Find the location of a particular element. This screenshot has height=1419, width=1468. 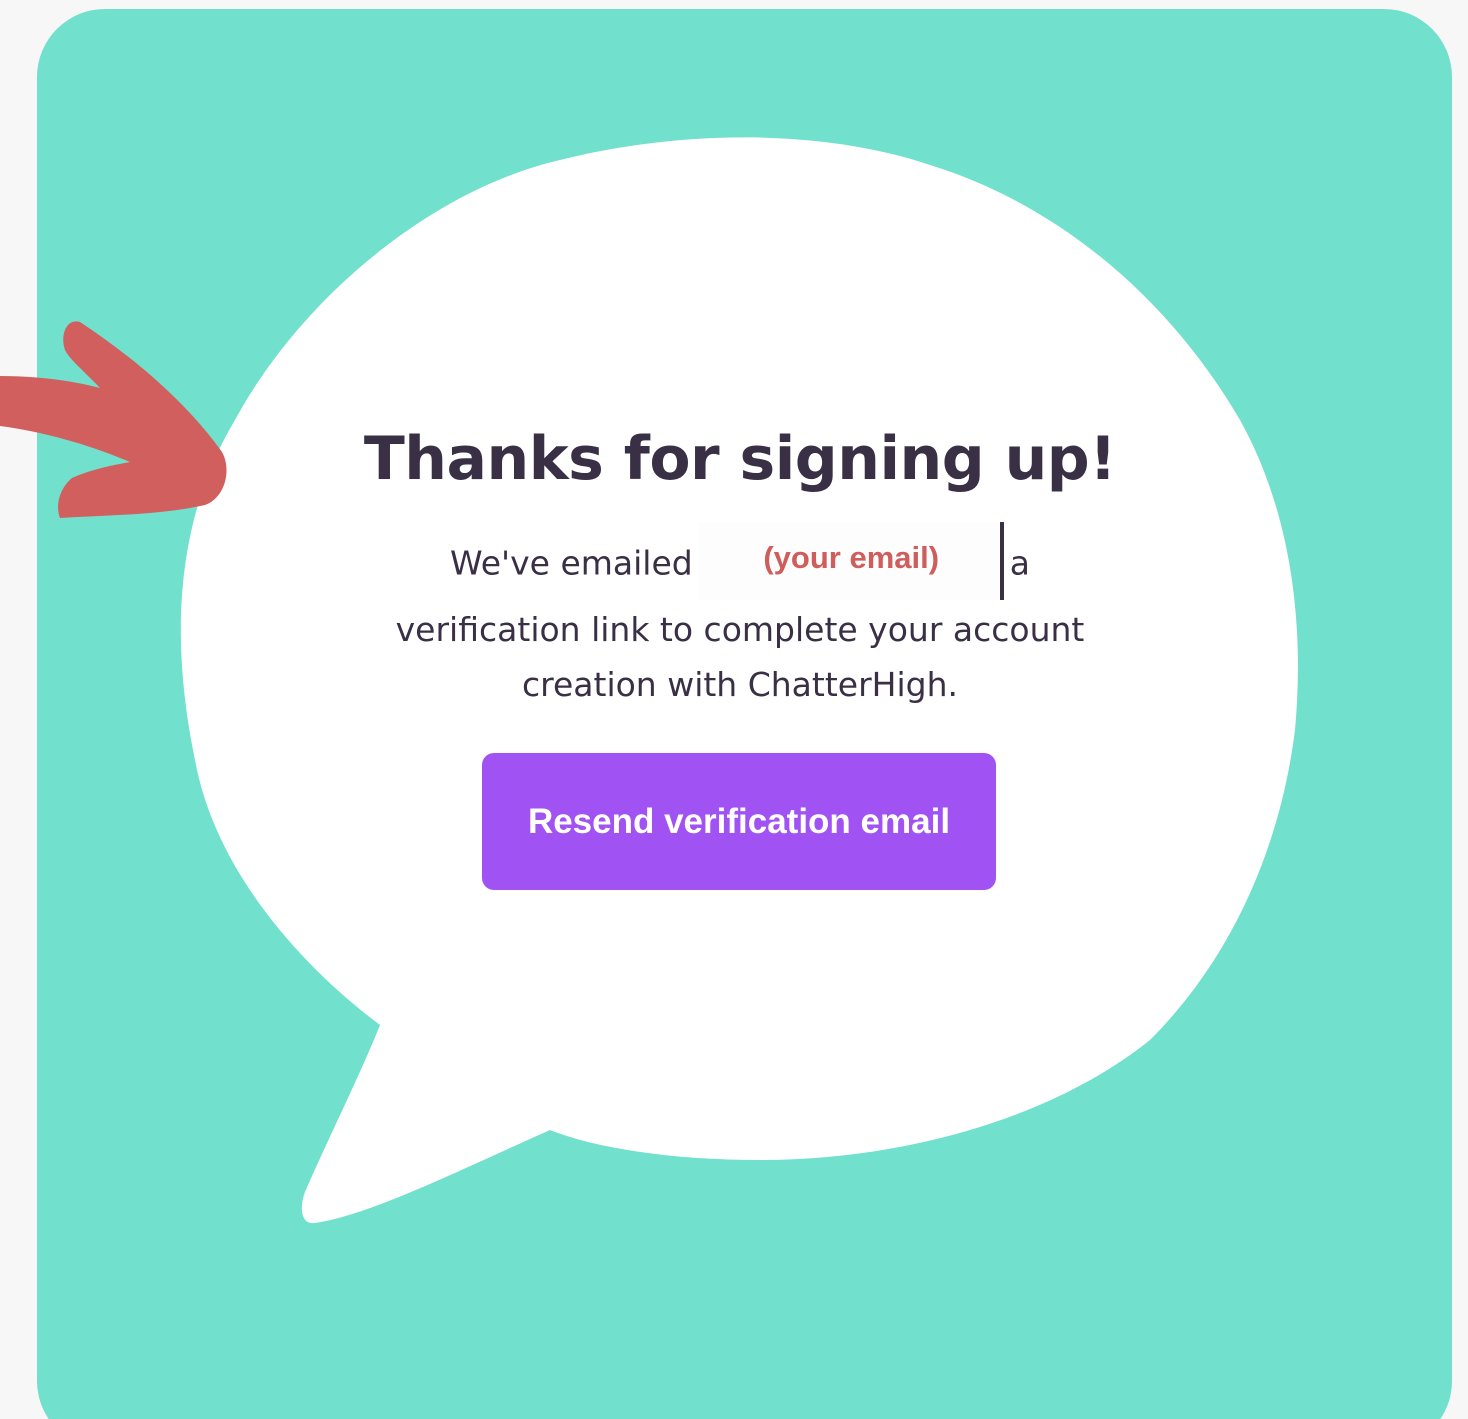

email-address-slot: (your email) is located at coordinates (851, 562).